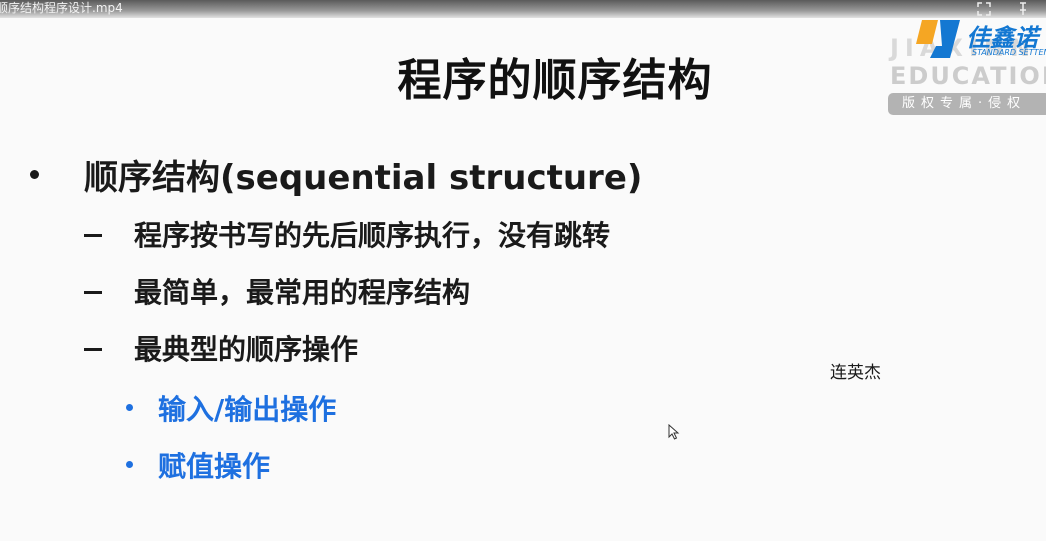 The width and height of the screenshot is (1046, 541). Describe the element at coordinates (246, 349) in the screenshot. I see `list-item-text: 最典型的顺序操作` at that location.